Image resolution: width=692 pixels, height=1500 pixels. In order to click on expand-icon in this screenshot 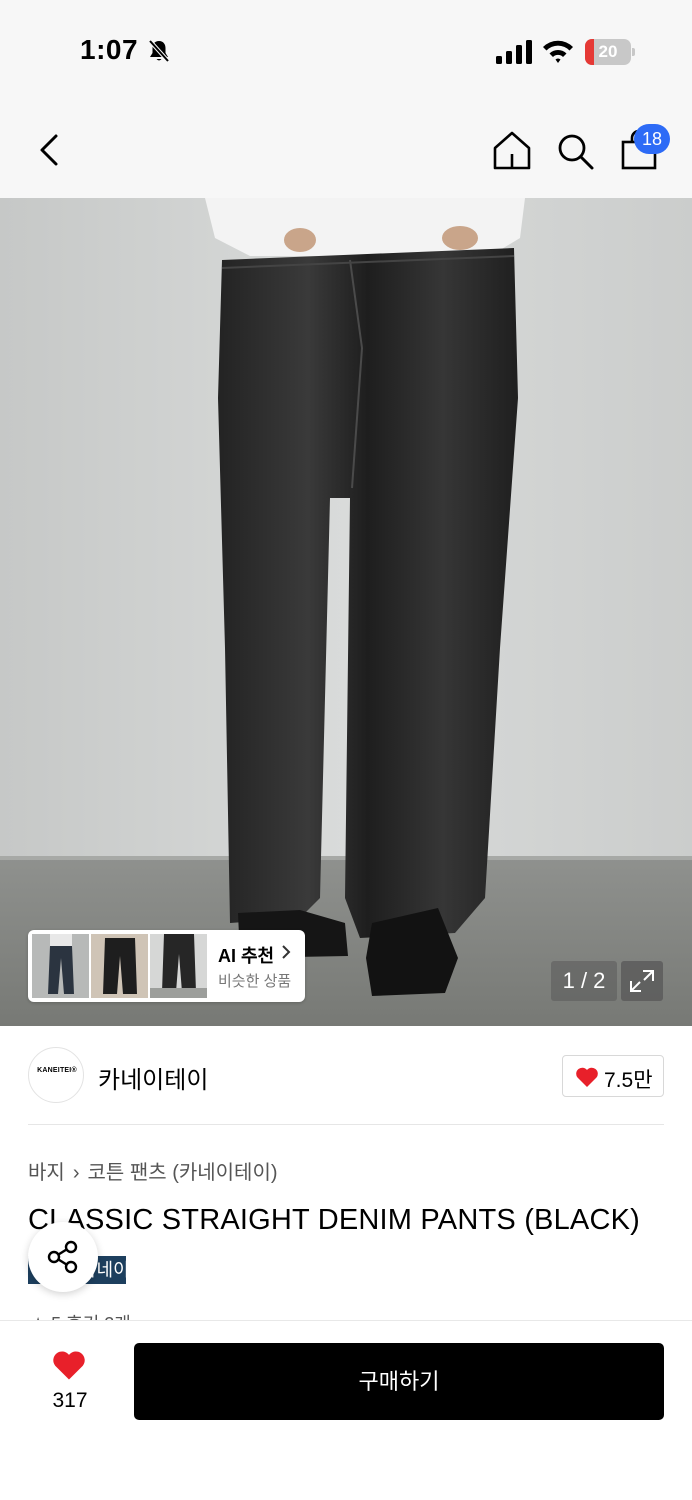, I will do `click(642, 981)`.